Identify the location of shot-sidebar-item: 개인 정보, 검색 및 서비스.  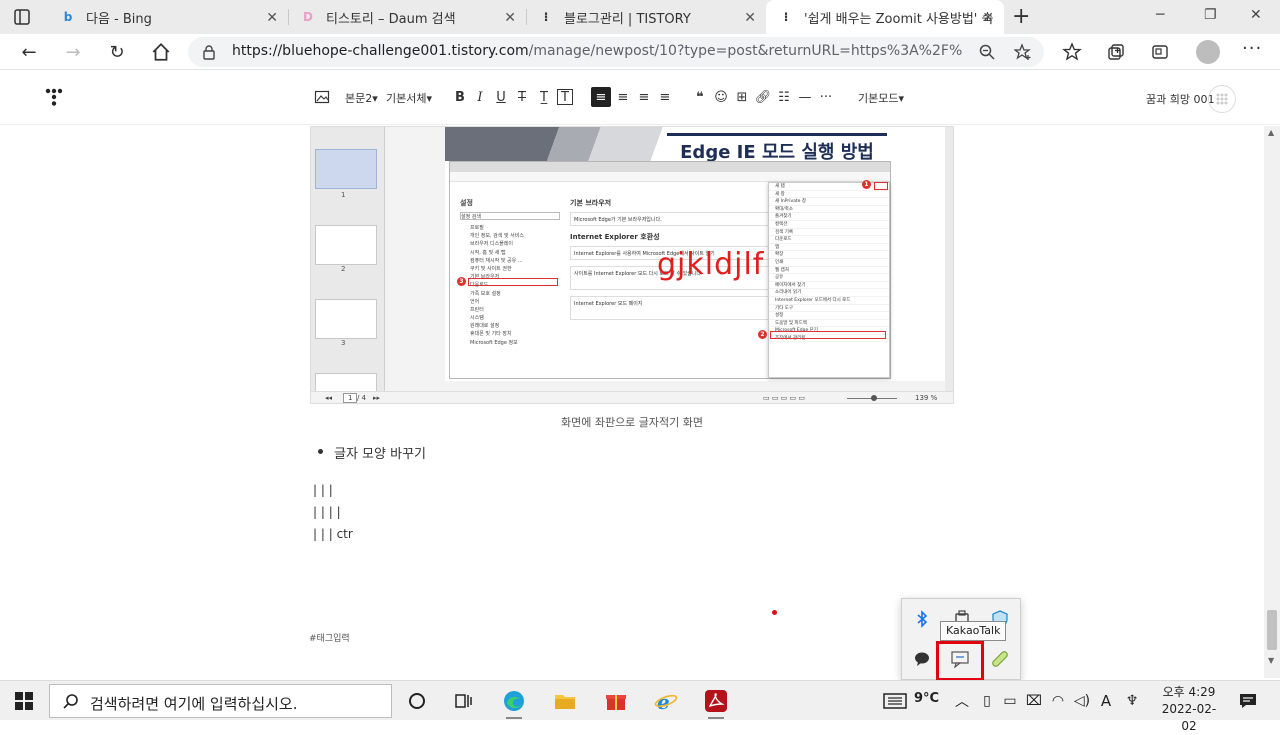
(497, 236).